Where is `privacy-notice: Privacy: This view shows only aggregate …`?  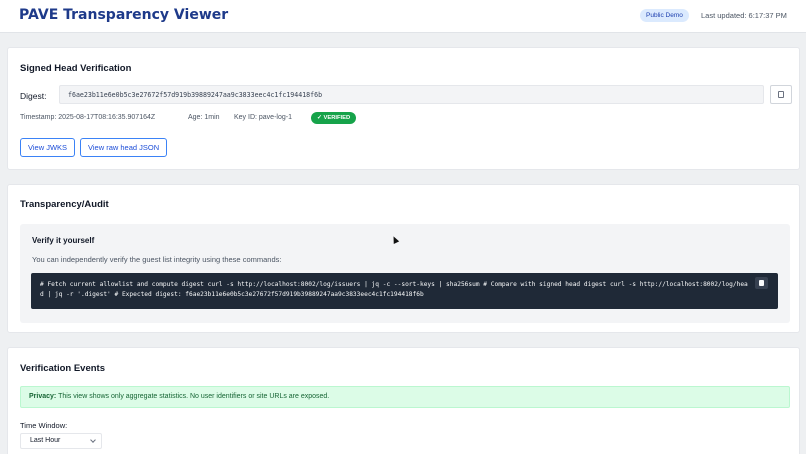 privacy-notice: Privacy: This view shows only aggregate … is located at coordinates (405, 397).